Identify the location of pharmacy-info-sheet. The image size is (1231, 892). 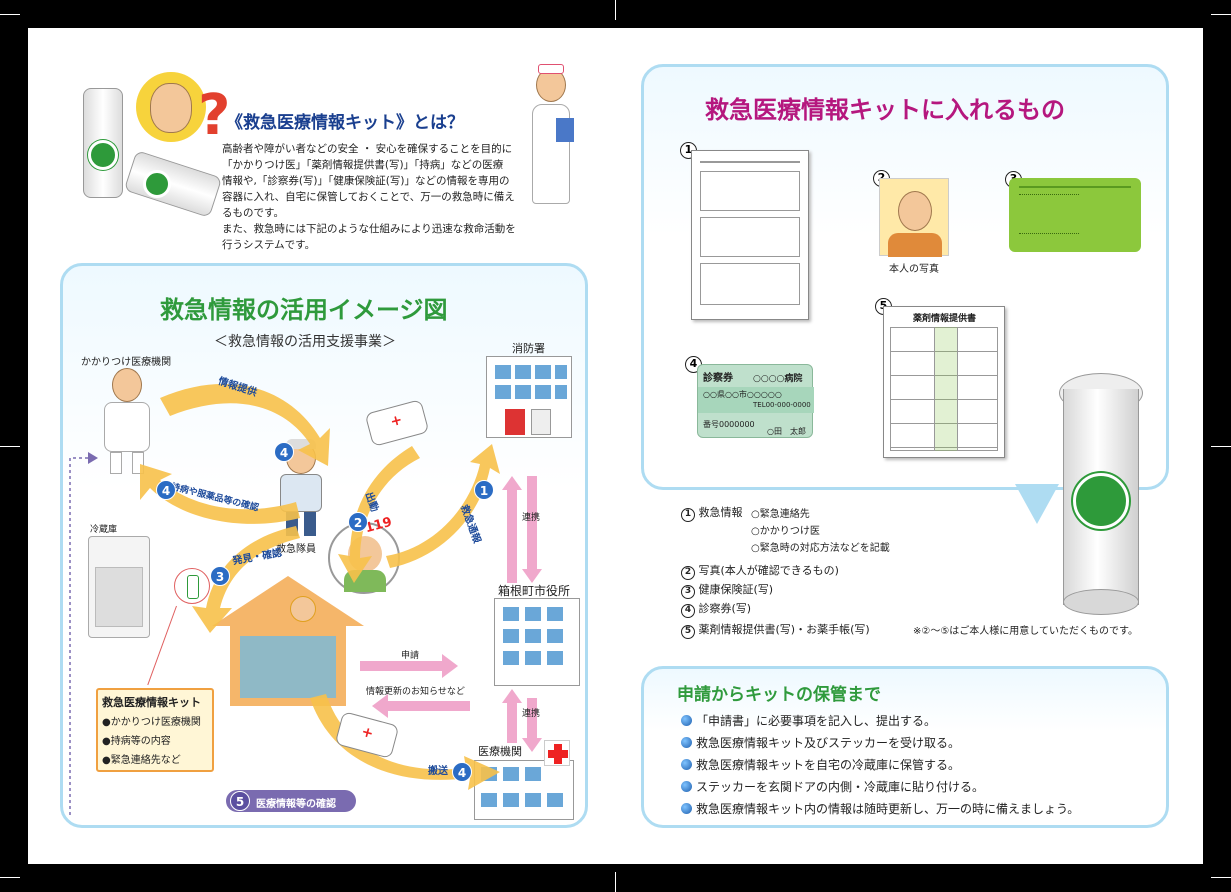
(944, 382).